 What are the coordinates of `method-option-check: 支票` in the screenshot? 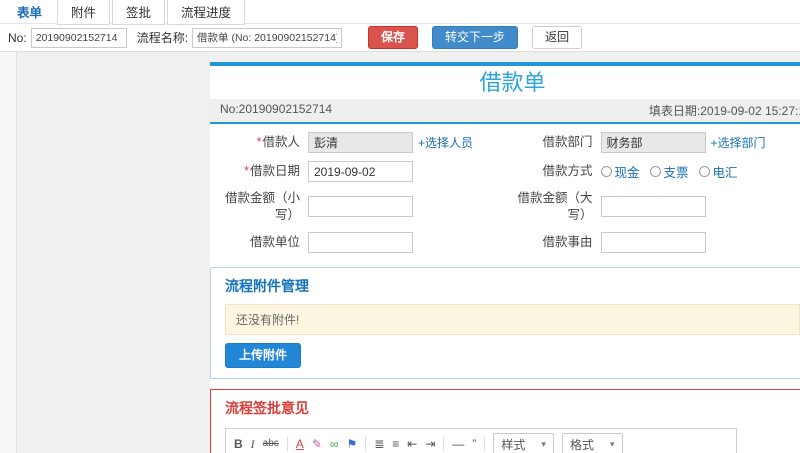 It's located at (669, 171).